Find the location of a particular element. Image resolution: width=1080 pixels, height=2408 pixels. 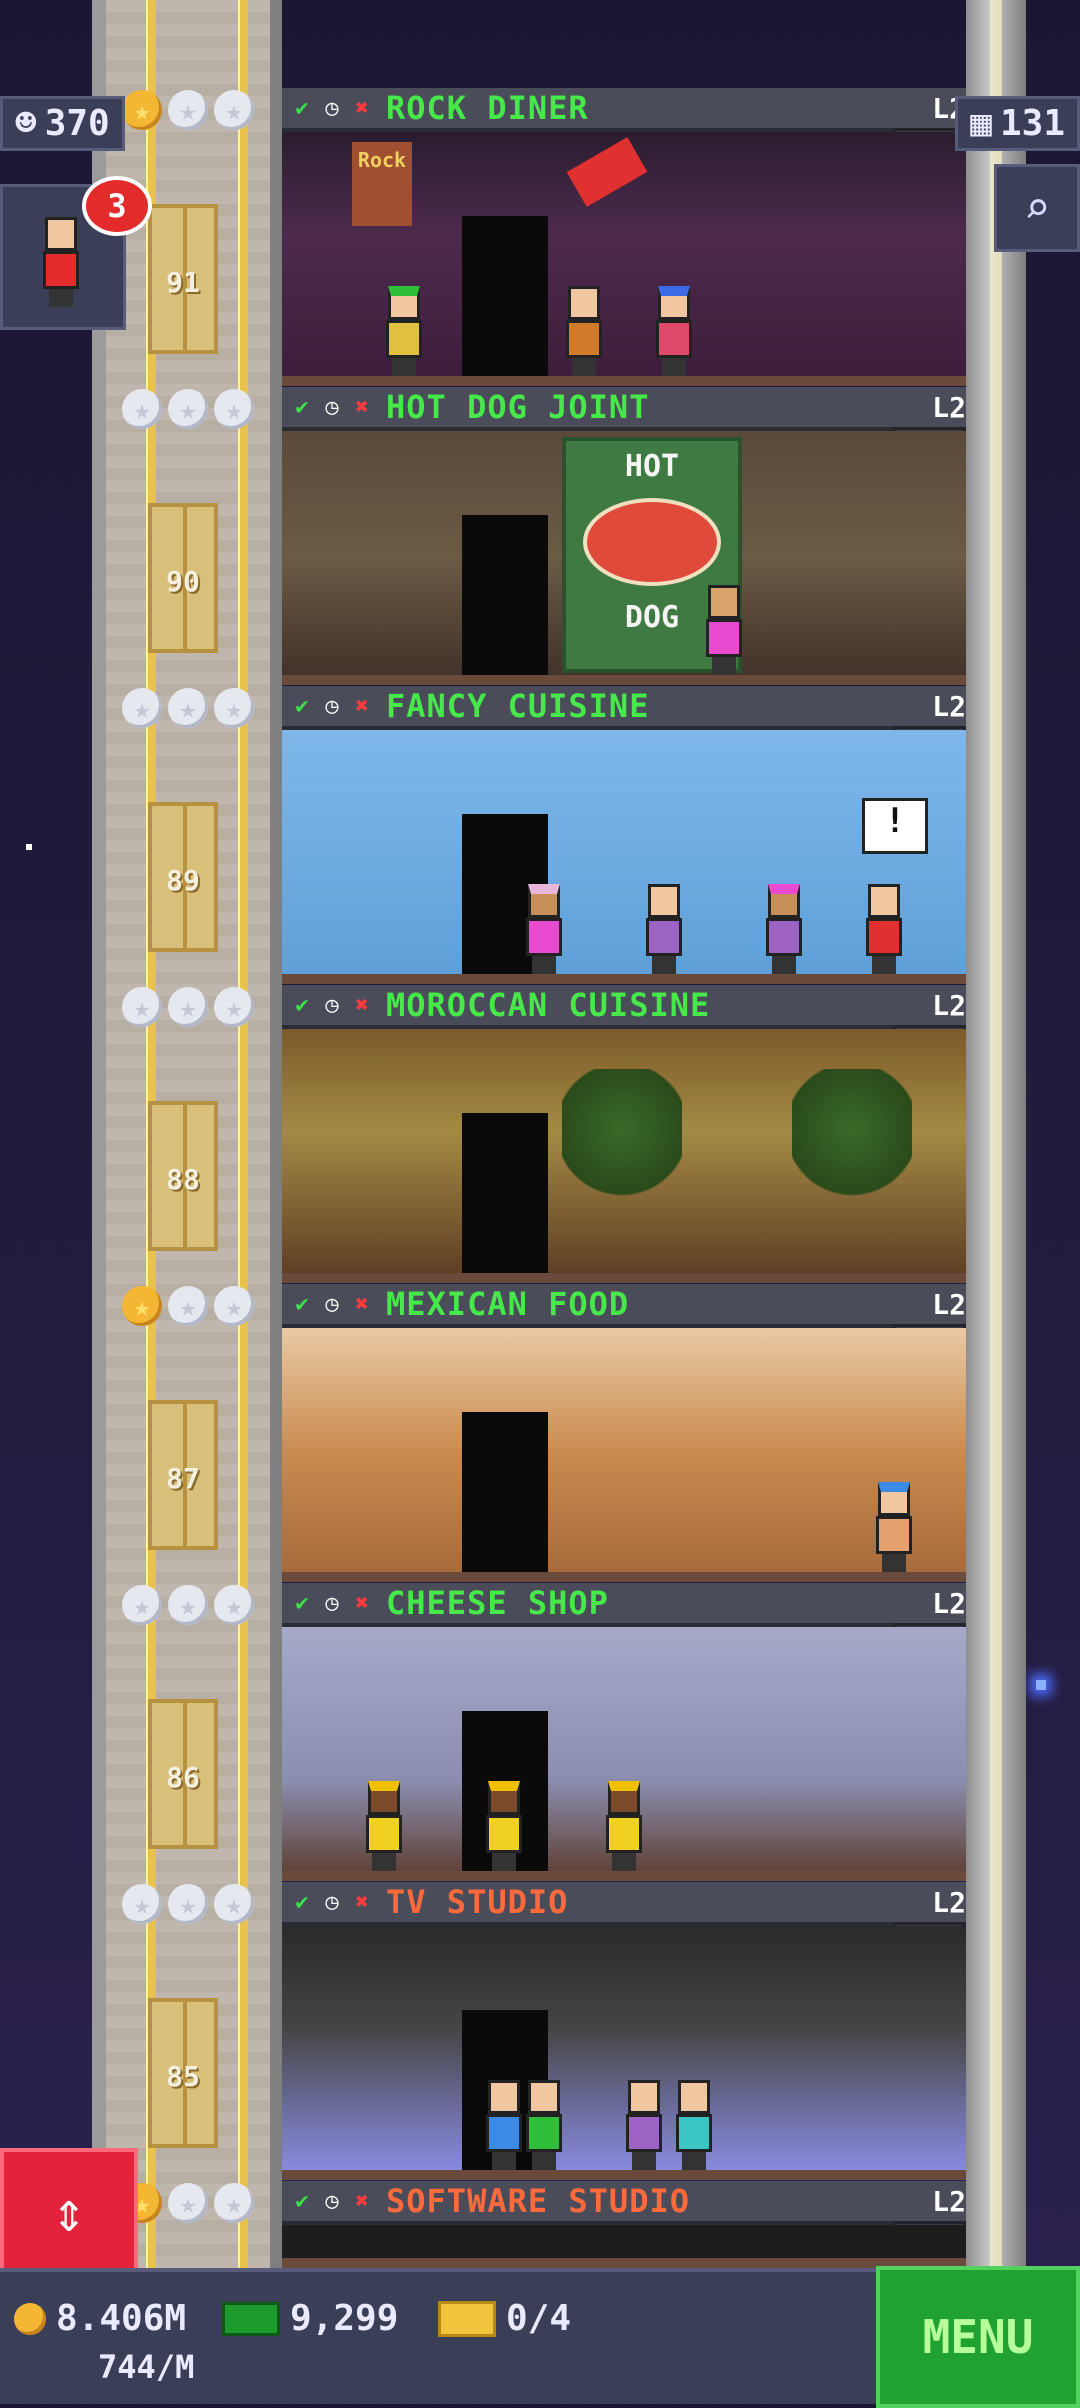

elevator-door: 91 is located at coordinates (183, 279).